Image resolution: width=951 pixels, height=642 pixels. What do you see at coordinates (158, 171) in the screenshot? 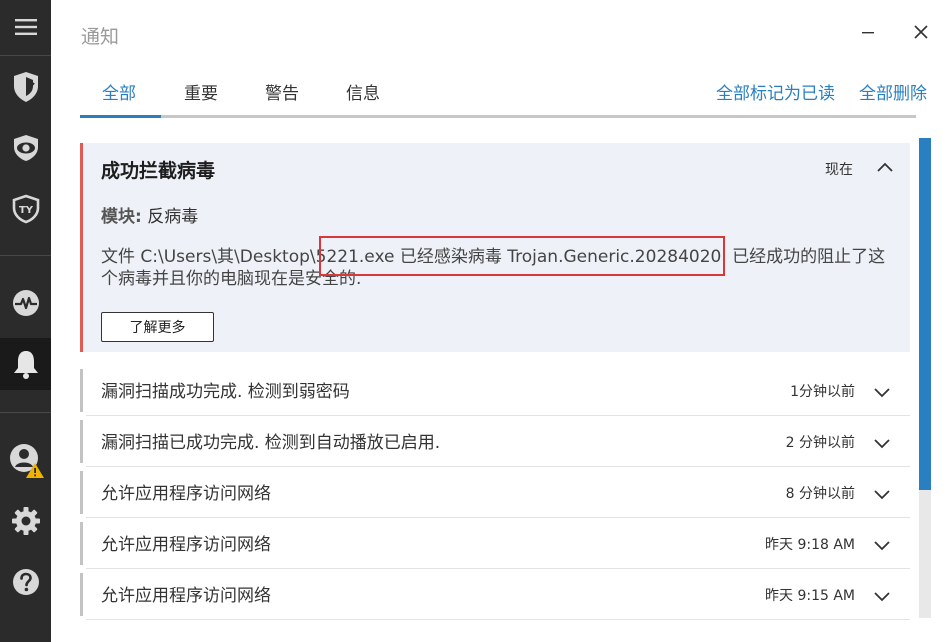
I see `notification-title: 成功拦截病毒` at bounding box center [158, 171].